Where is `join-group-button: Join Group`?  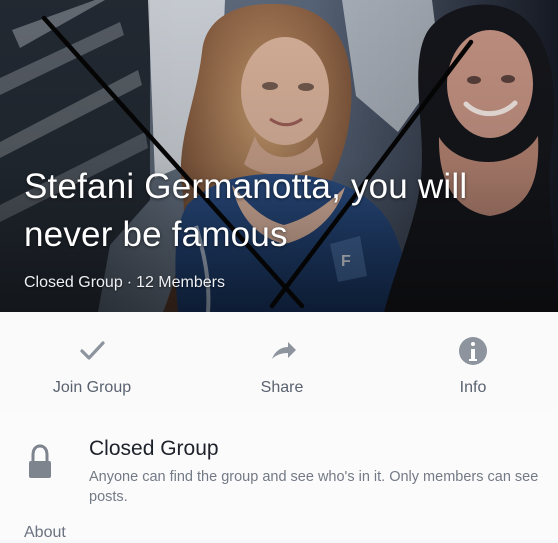 join-group-button: Join Group is located at coordinates (92, 366).